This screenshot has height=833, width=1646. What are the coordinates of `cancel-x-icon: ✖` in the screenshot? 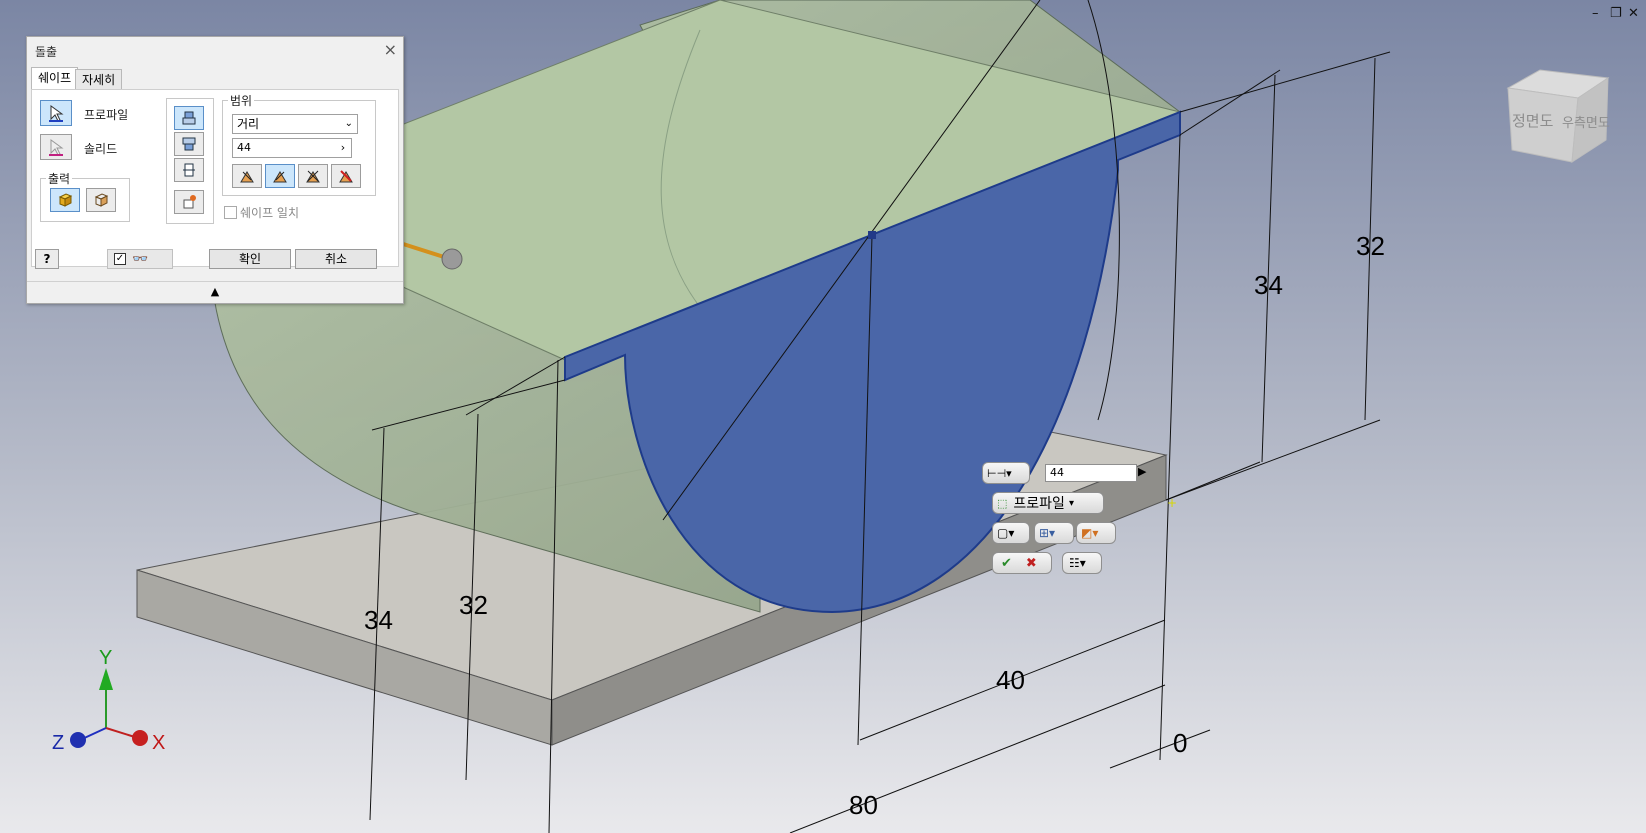 It's located at (1031, 563).